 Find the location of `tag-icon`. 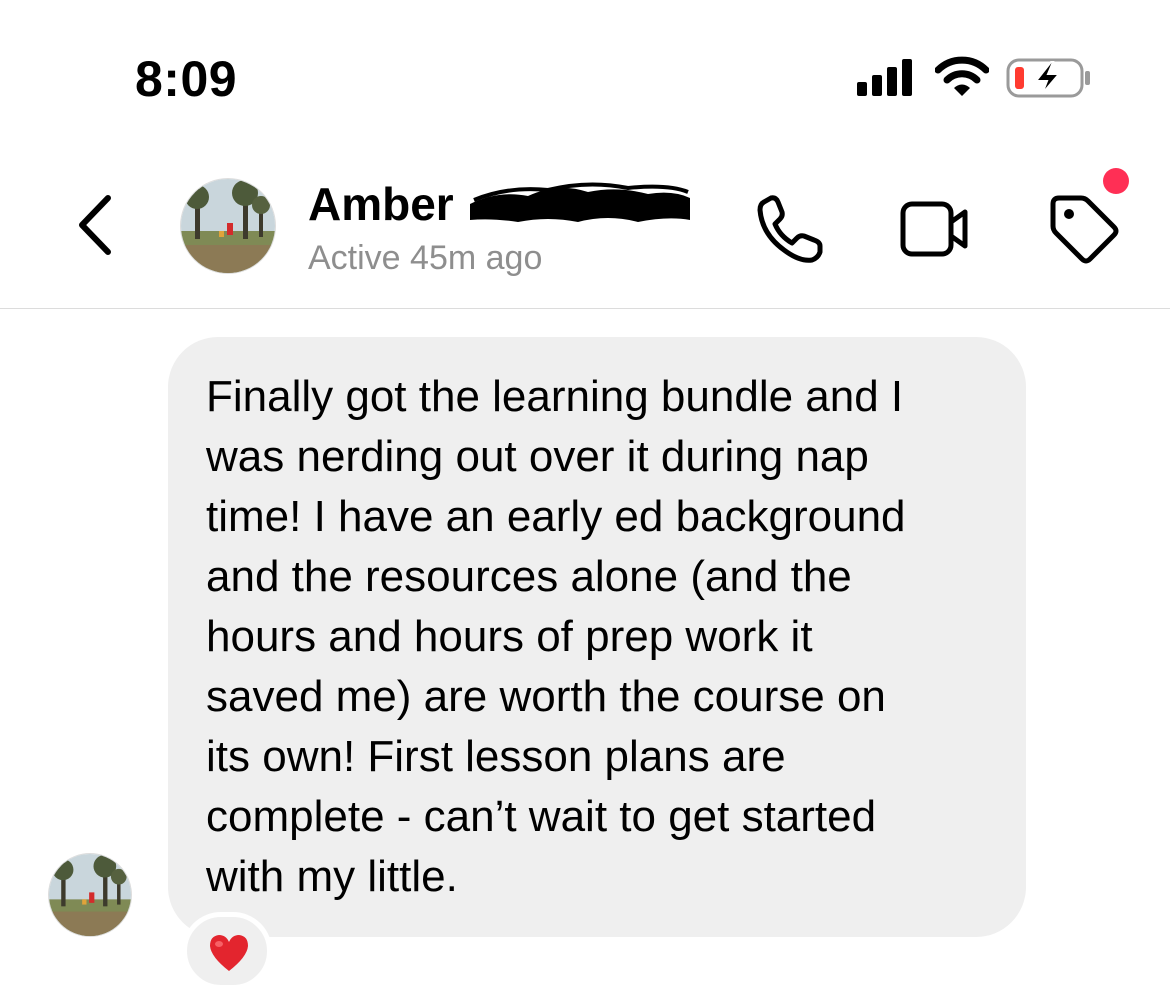

tag-icon is located at coordinates (1084, 229).